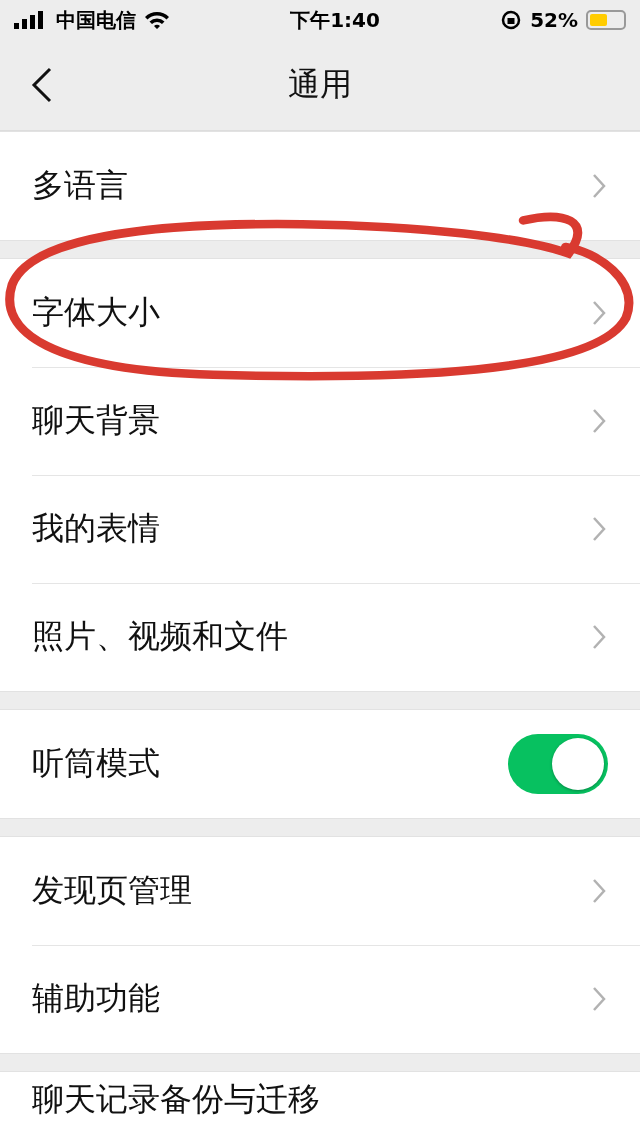 The image size is (640, 1136). What do you see at coordinates (96, 763) in the screenshot?
I see `row-label: 听筒模式` at bounding box center [96, 763].